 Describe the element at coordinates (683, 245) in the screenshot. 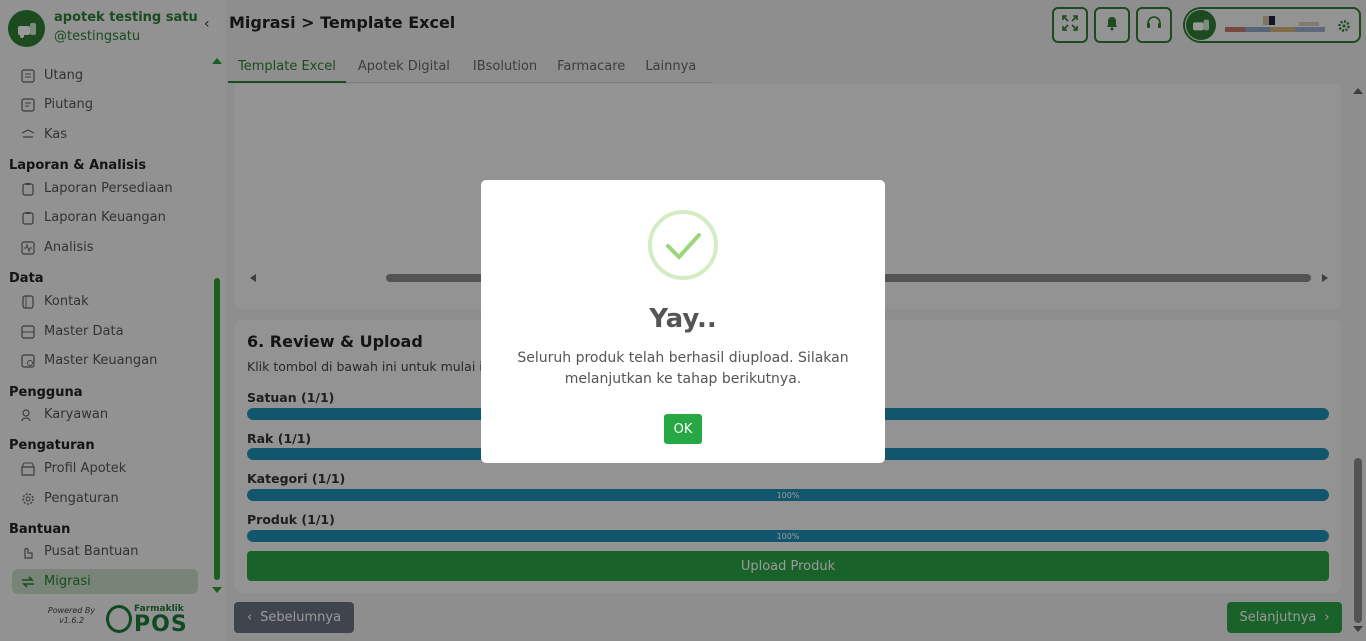

I see `success-check-icon` at that location.